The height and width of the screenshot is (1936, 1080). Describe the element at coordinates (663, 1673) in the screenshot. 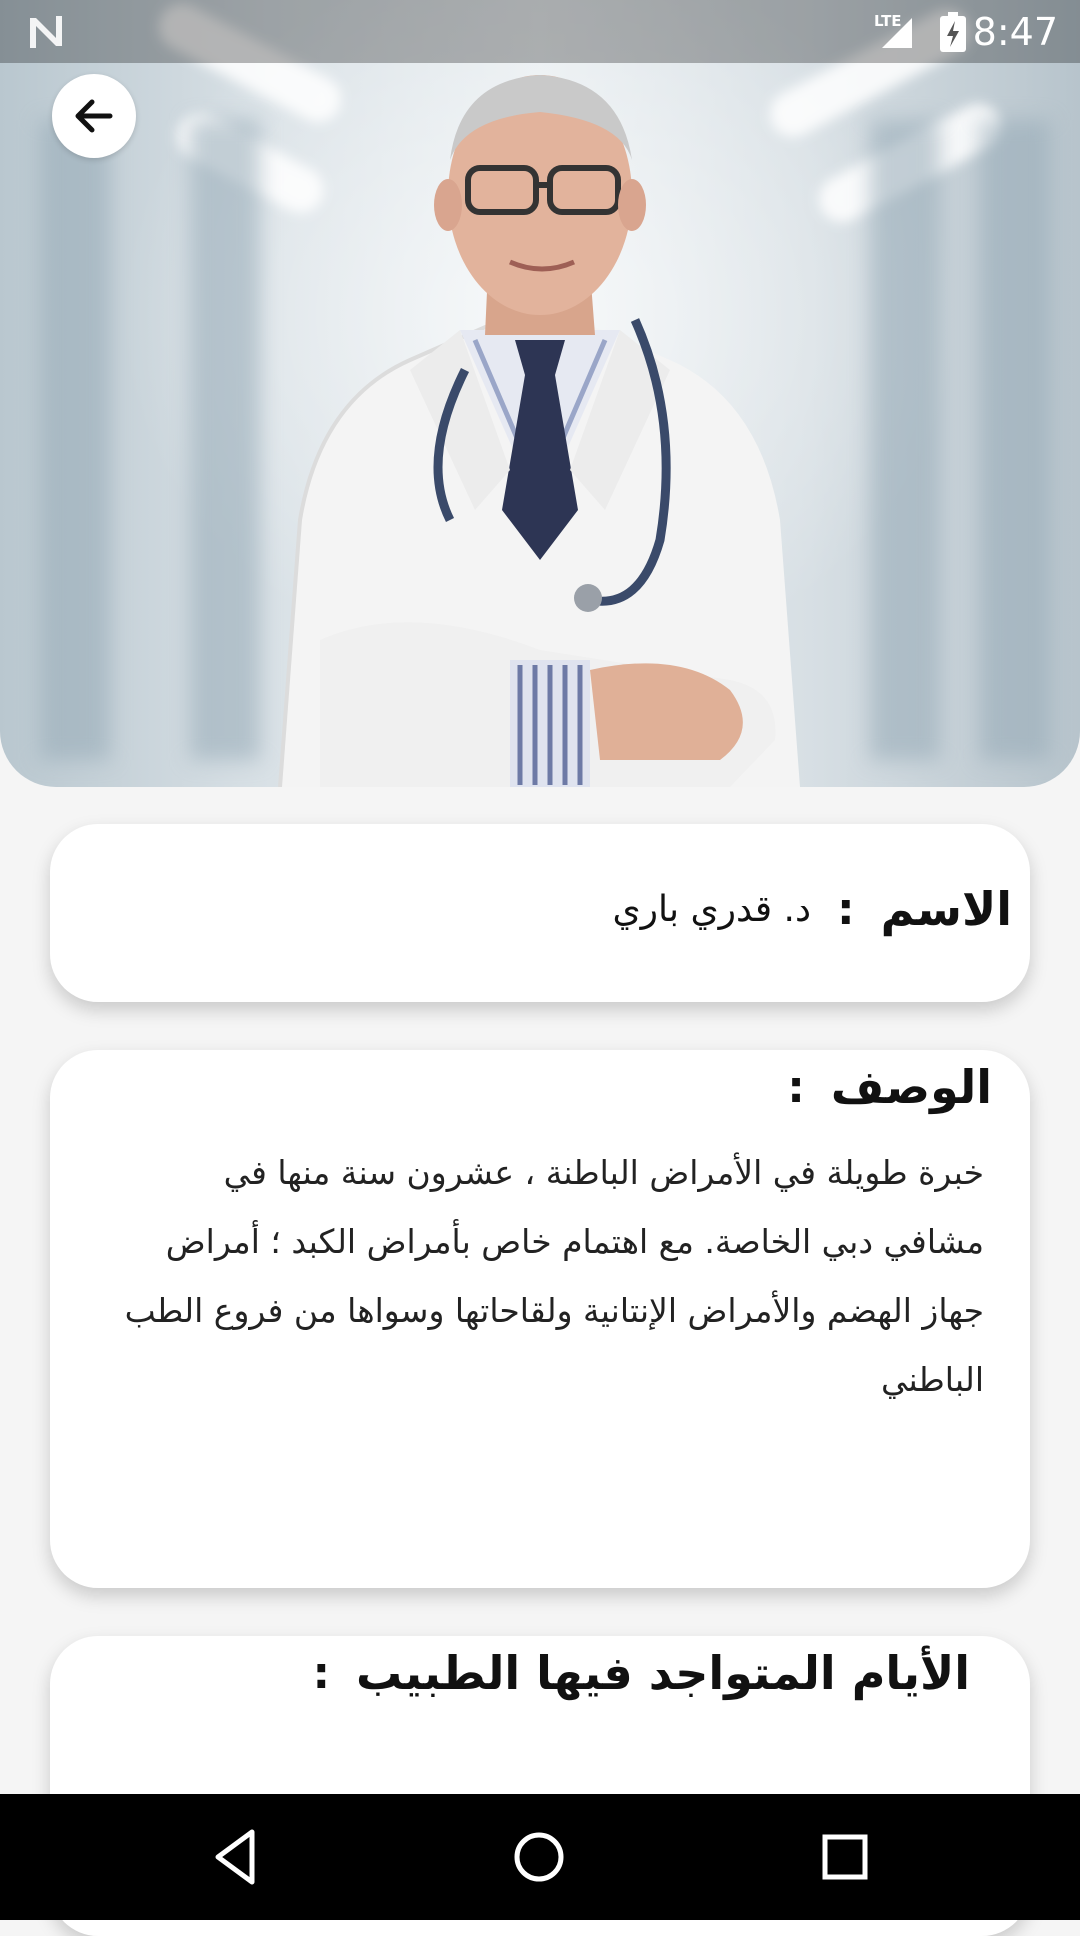

I see `available-days-label: الأيام المتواجد فيها الطبيب` at that location.